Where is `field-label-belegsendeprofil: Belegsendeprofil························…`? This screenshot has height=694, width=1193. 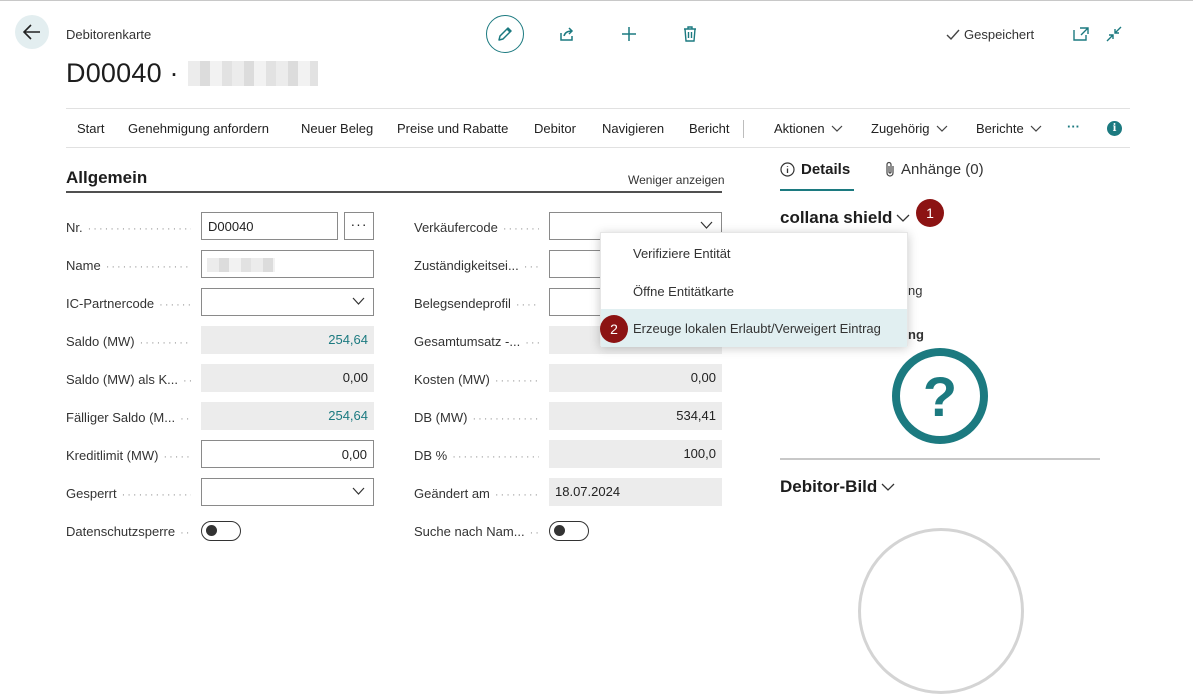 field-label-belegsendeprofil: Belegsendeprofil························… is located at coordinates (476, 303).